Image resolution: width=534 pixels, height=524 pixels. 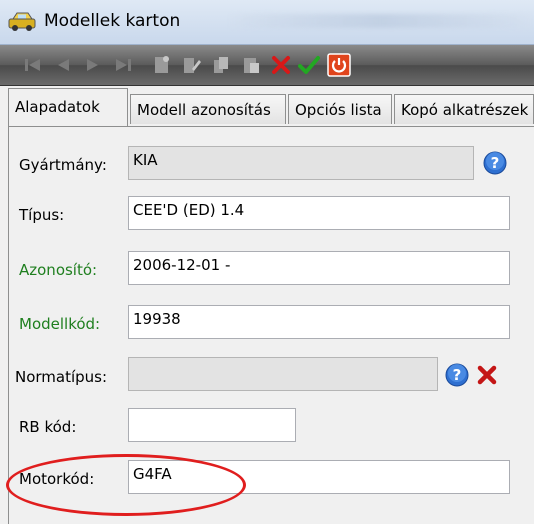 I want to click on tab-alapadatok: Alapadatok, so click(x=68, y=107).